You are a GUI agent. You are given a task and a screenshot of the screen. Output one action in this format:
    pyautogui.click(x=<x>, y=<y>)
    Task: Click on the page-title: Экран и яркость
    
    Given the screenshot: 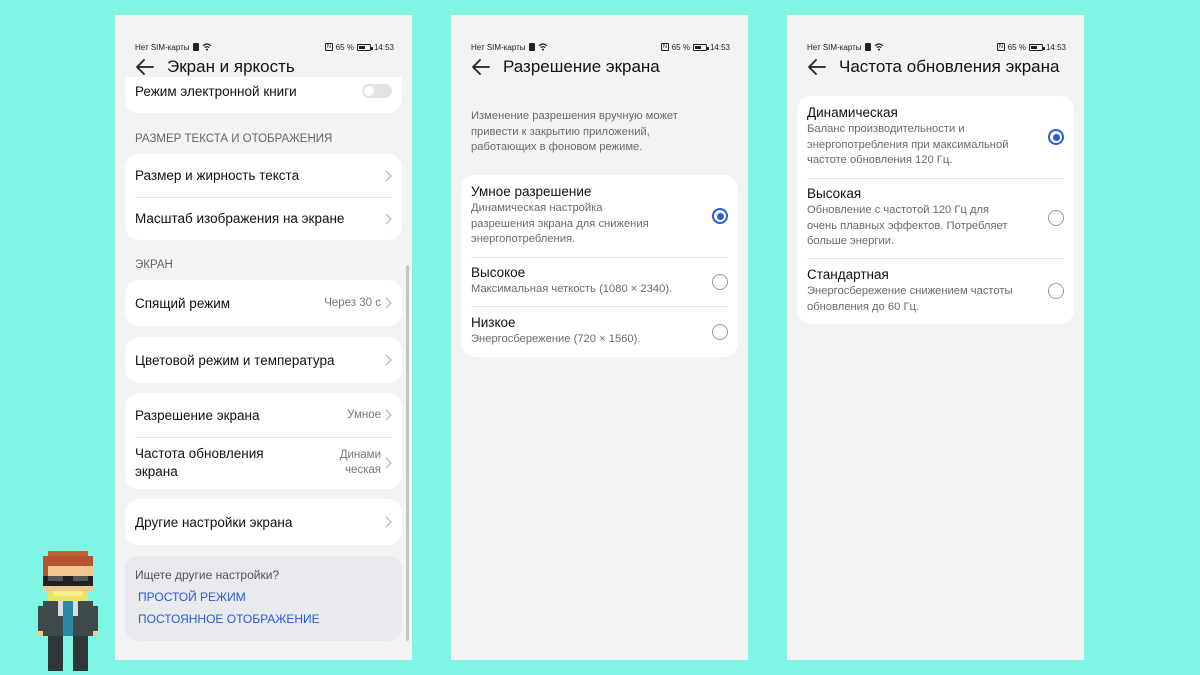 What is the action you would take?
    pyautogui.click(x=231, y=66)
    